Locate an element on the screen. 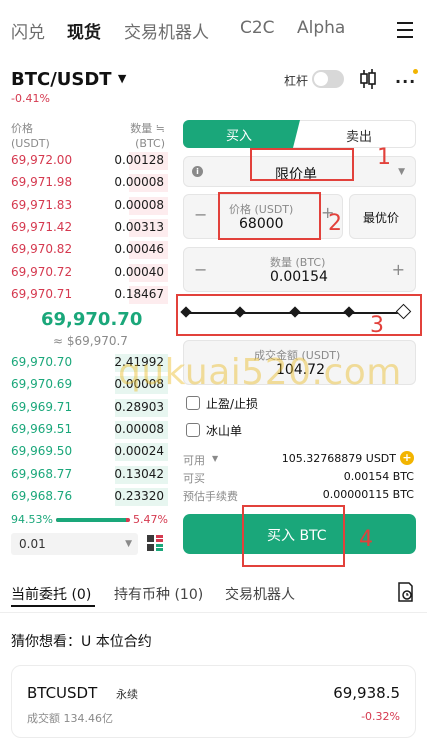 Image resolution: width=427 pixels, height=750 pixels. tab-bots: 交易机器人 is located at coordinates (260, 594).